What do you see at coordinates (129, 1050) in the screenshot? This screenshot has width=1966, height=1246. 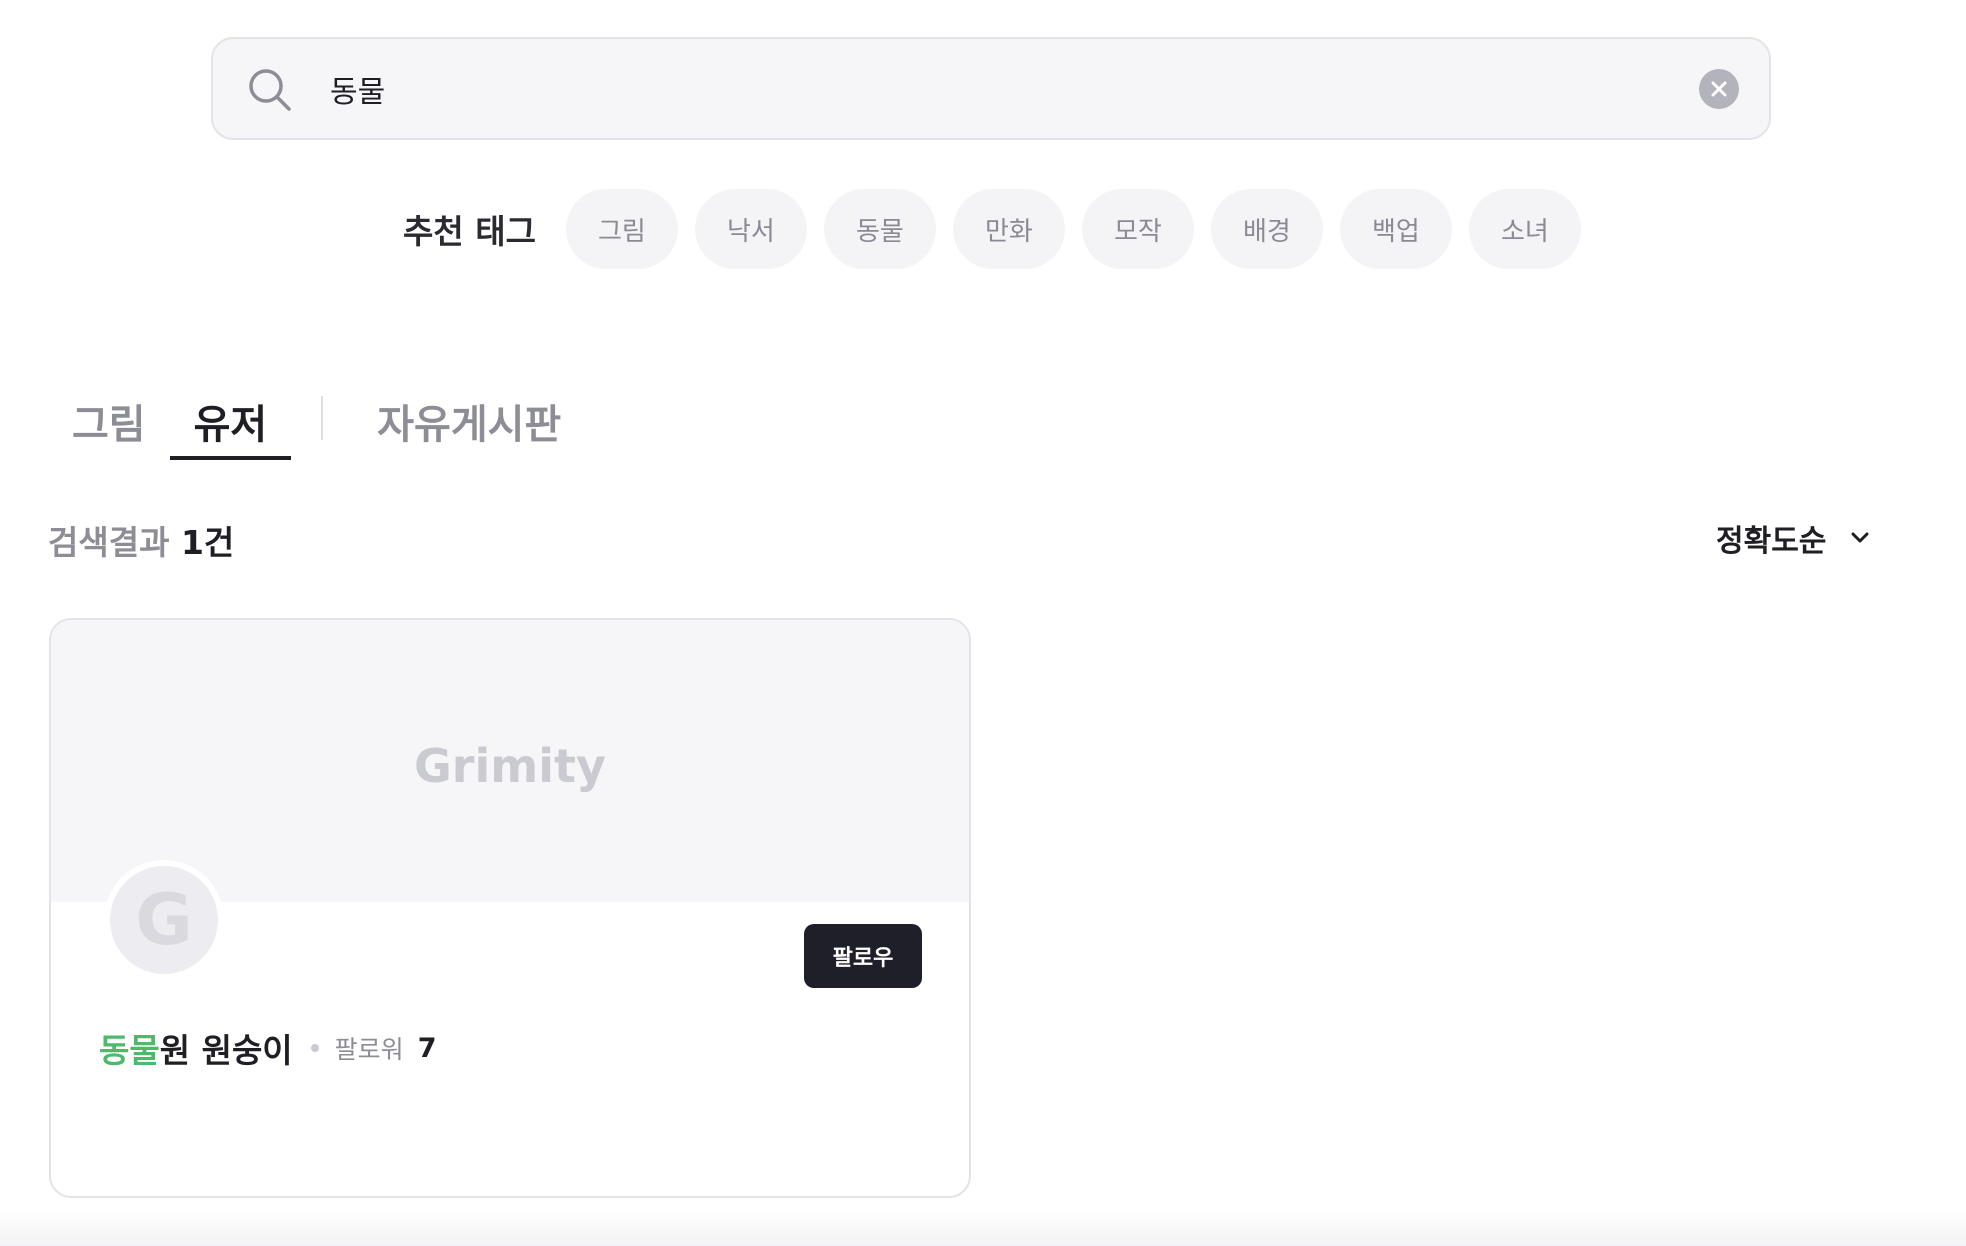 I see `user-name-highlight: 동물` at bounding box center [129, 1050].